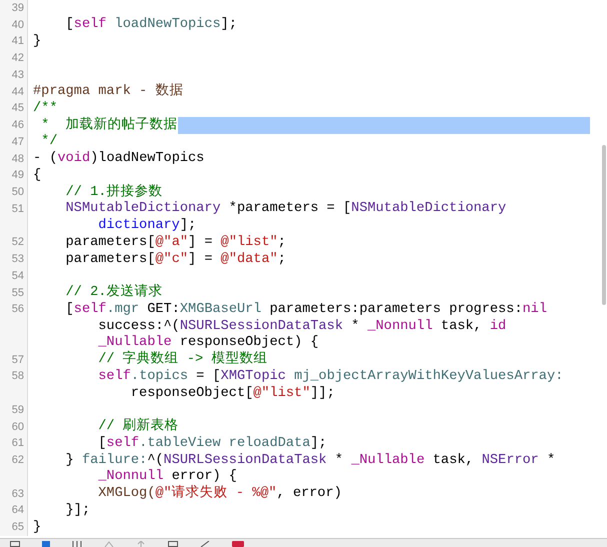 The width and height of the screenshot is (607, 547). I want to click on line-number: 48, so click(18, 159).